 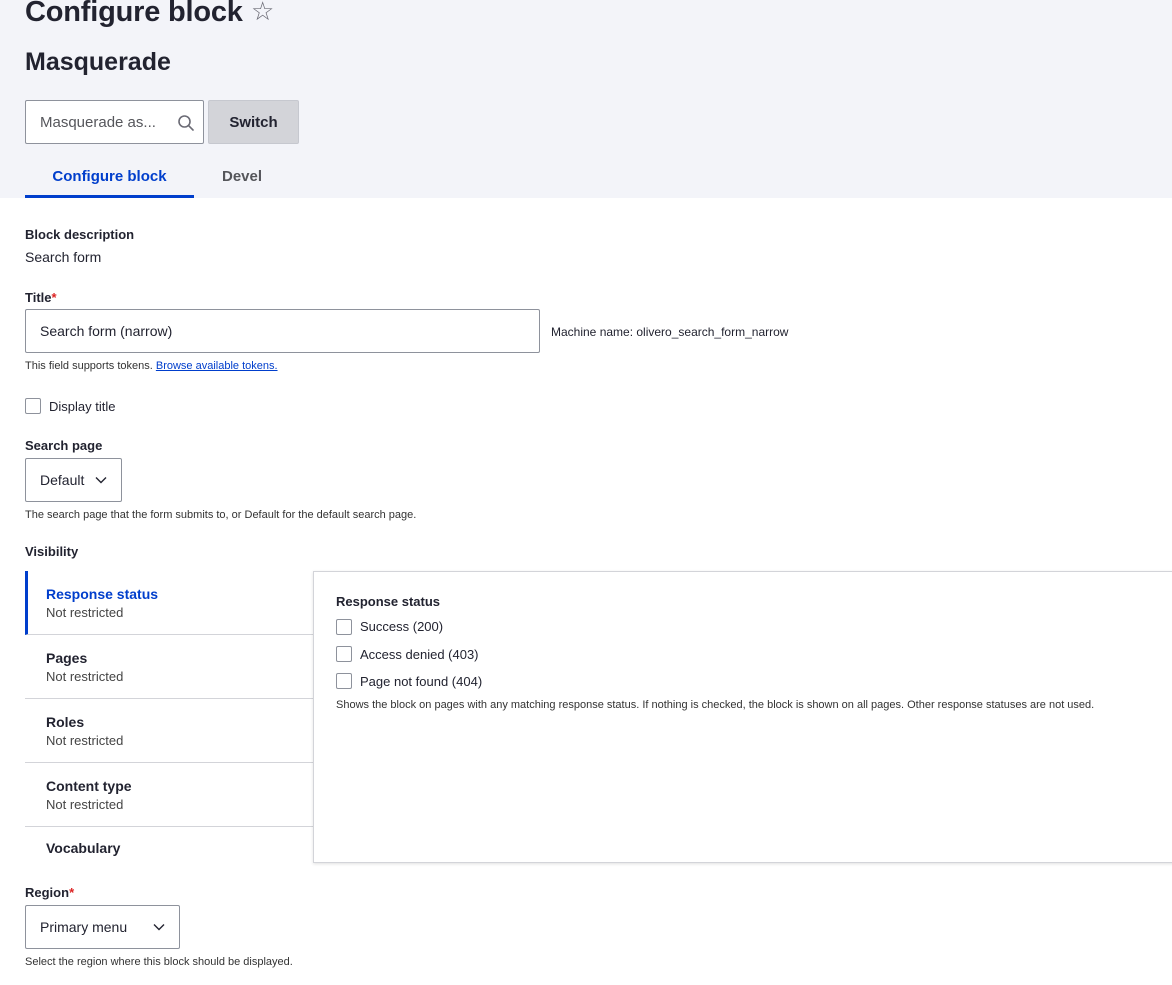 I want to click on masquerade-heading: Masquerade, so click(x=98, y=62).